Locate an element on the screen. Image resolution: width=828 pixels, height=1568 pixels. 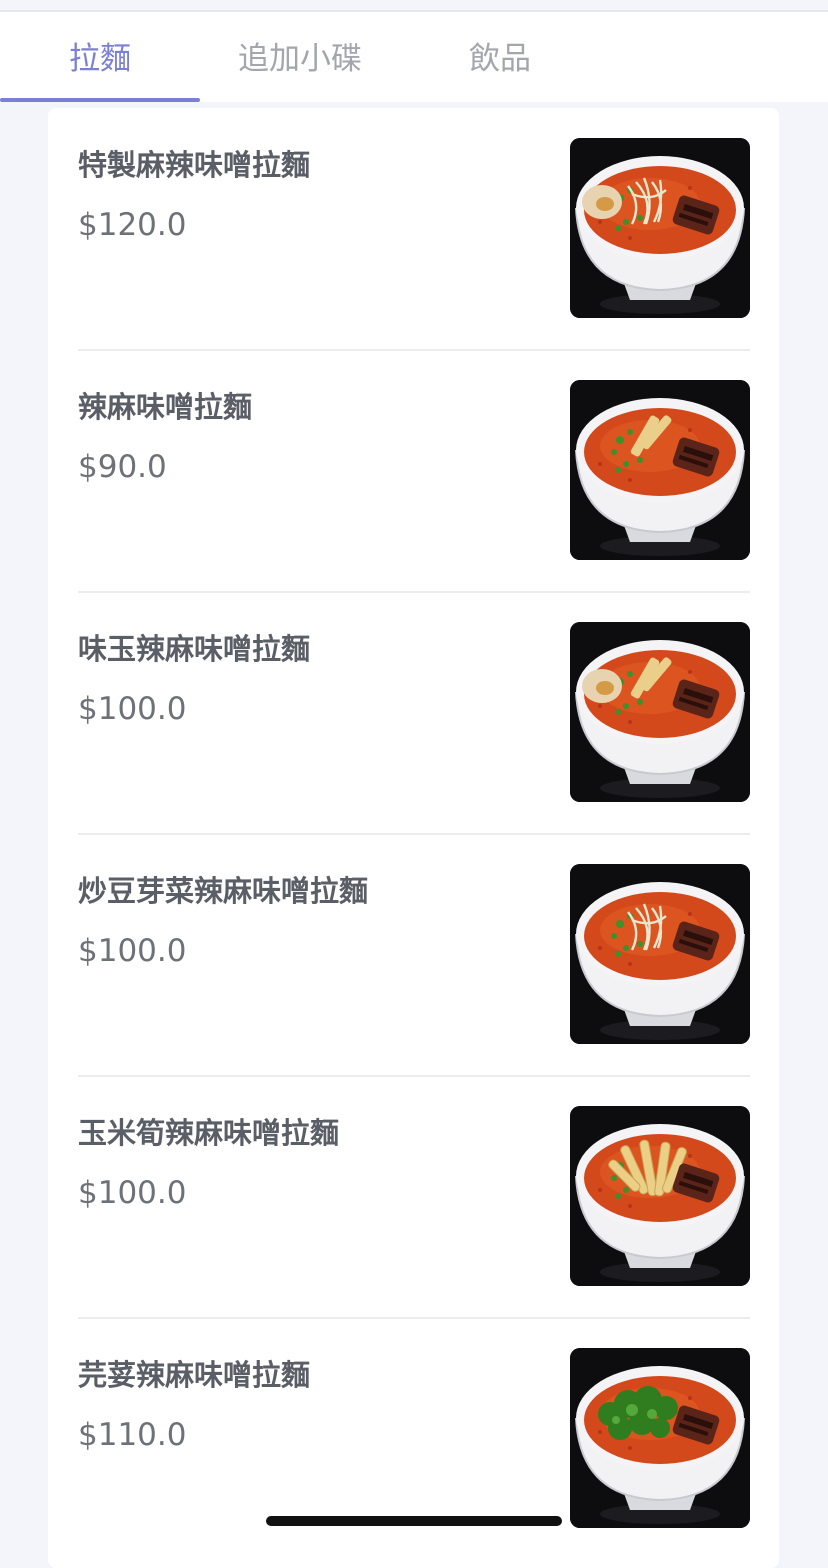
menu-item: 玉米筍辣麻味噌拉麵 $100.0 is located at coordinates (414, 1197).